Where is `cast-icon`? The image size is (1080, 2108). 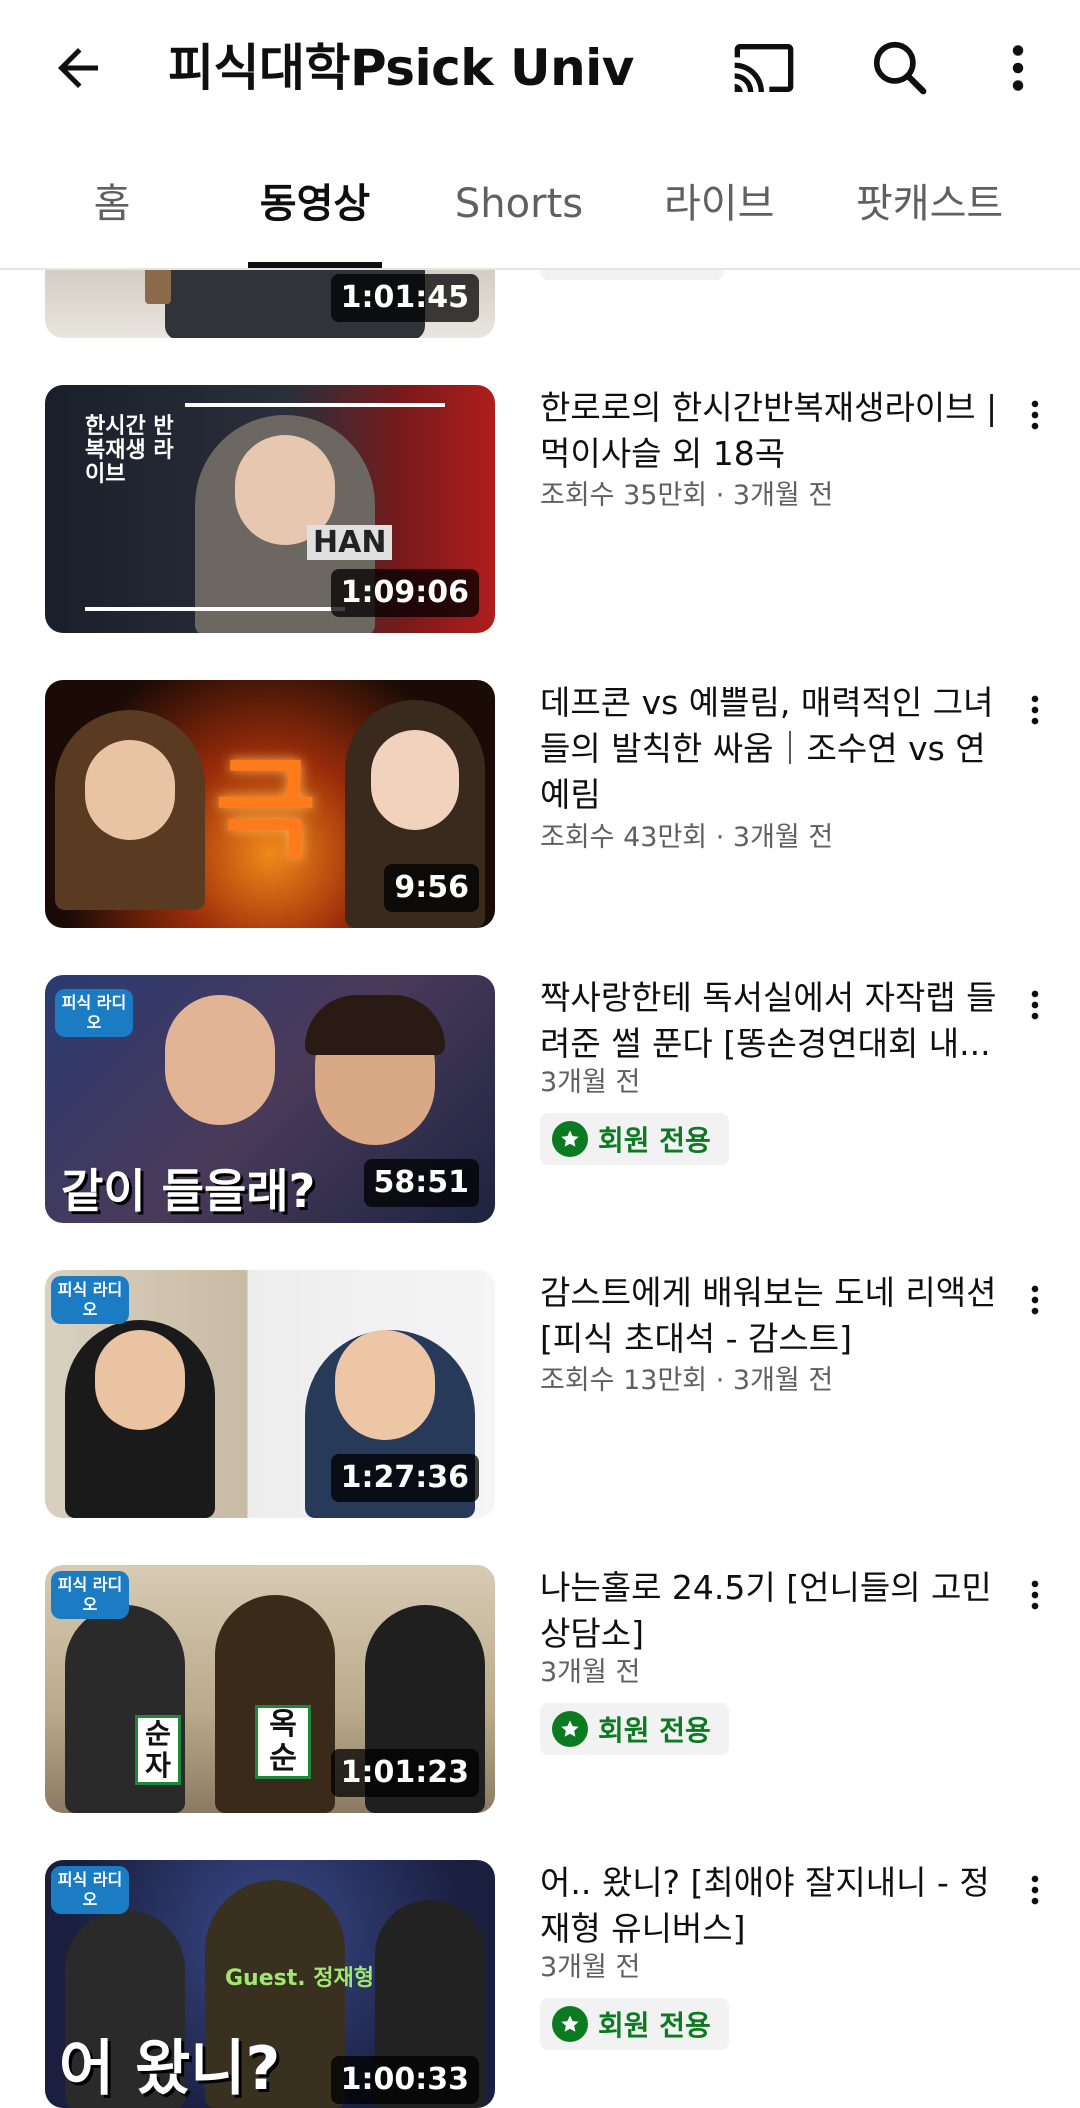 cast-icon is located at coordinates (764, 68).